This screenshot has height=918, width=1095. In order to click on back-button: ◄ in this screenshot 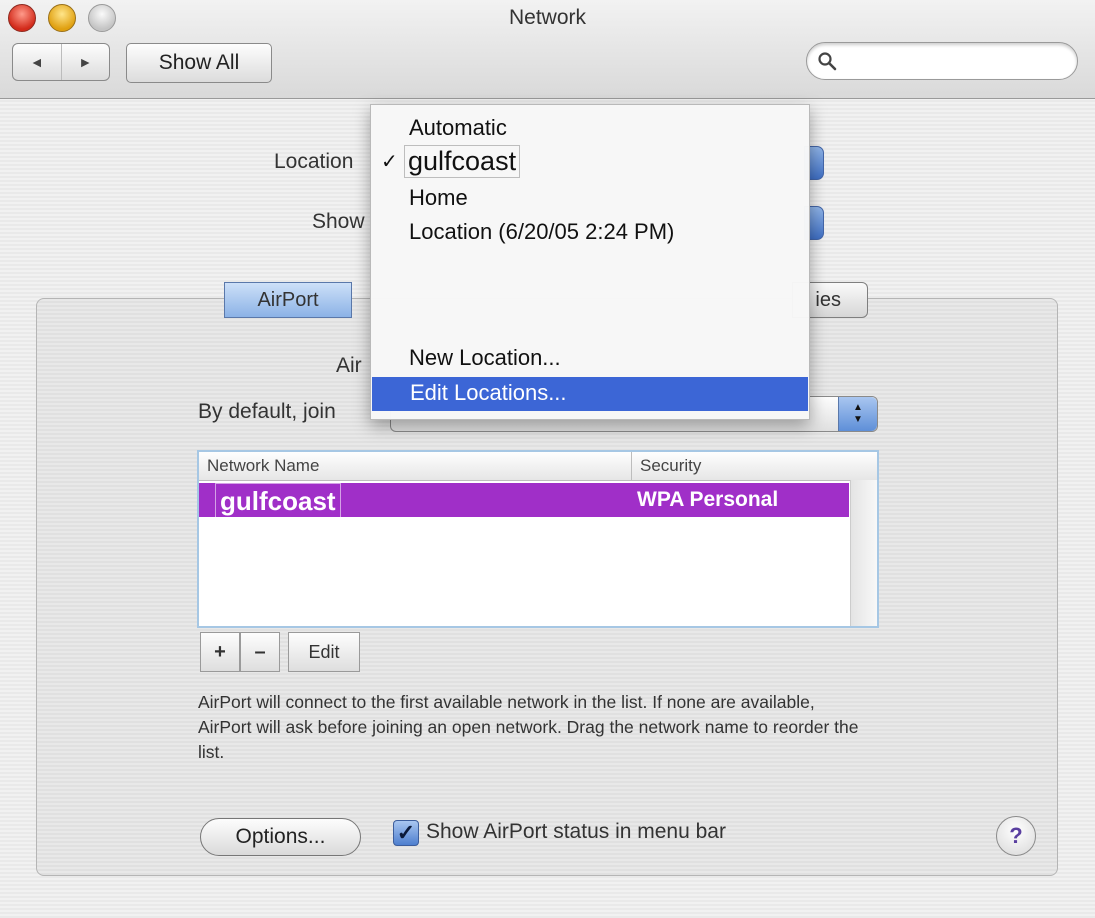, I will do `click(37, 62)`.